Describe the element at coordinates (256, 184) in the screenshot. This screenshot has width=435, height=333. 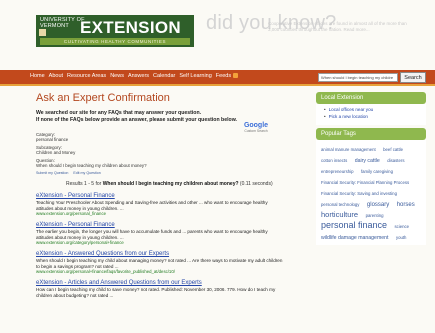
I see `results-time: (0.11 seconds)` at that location.